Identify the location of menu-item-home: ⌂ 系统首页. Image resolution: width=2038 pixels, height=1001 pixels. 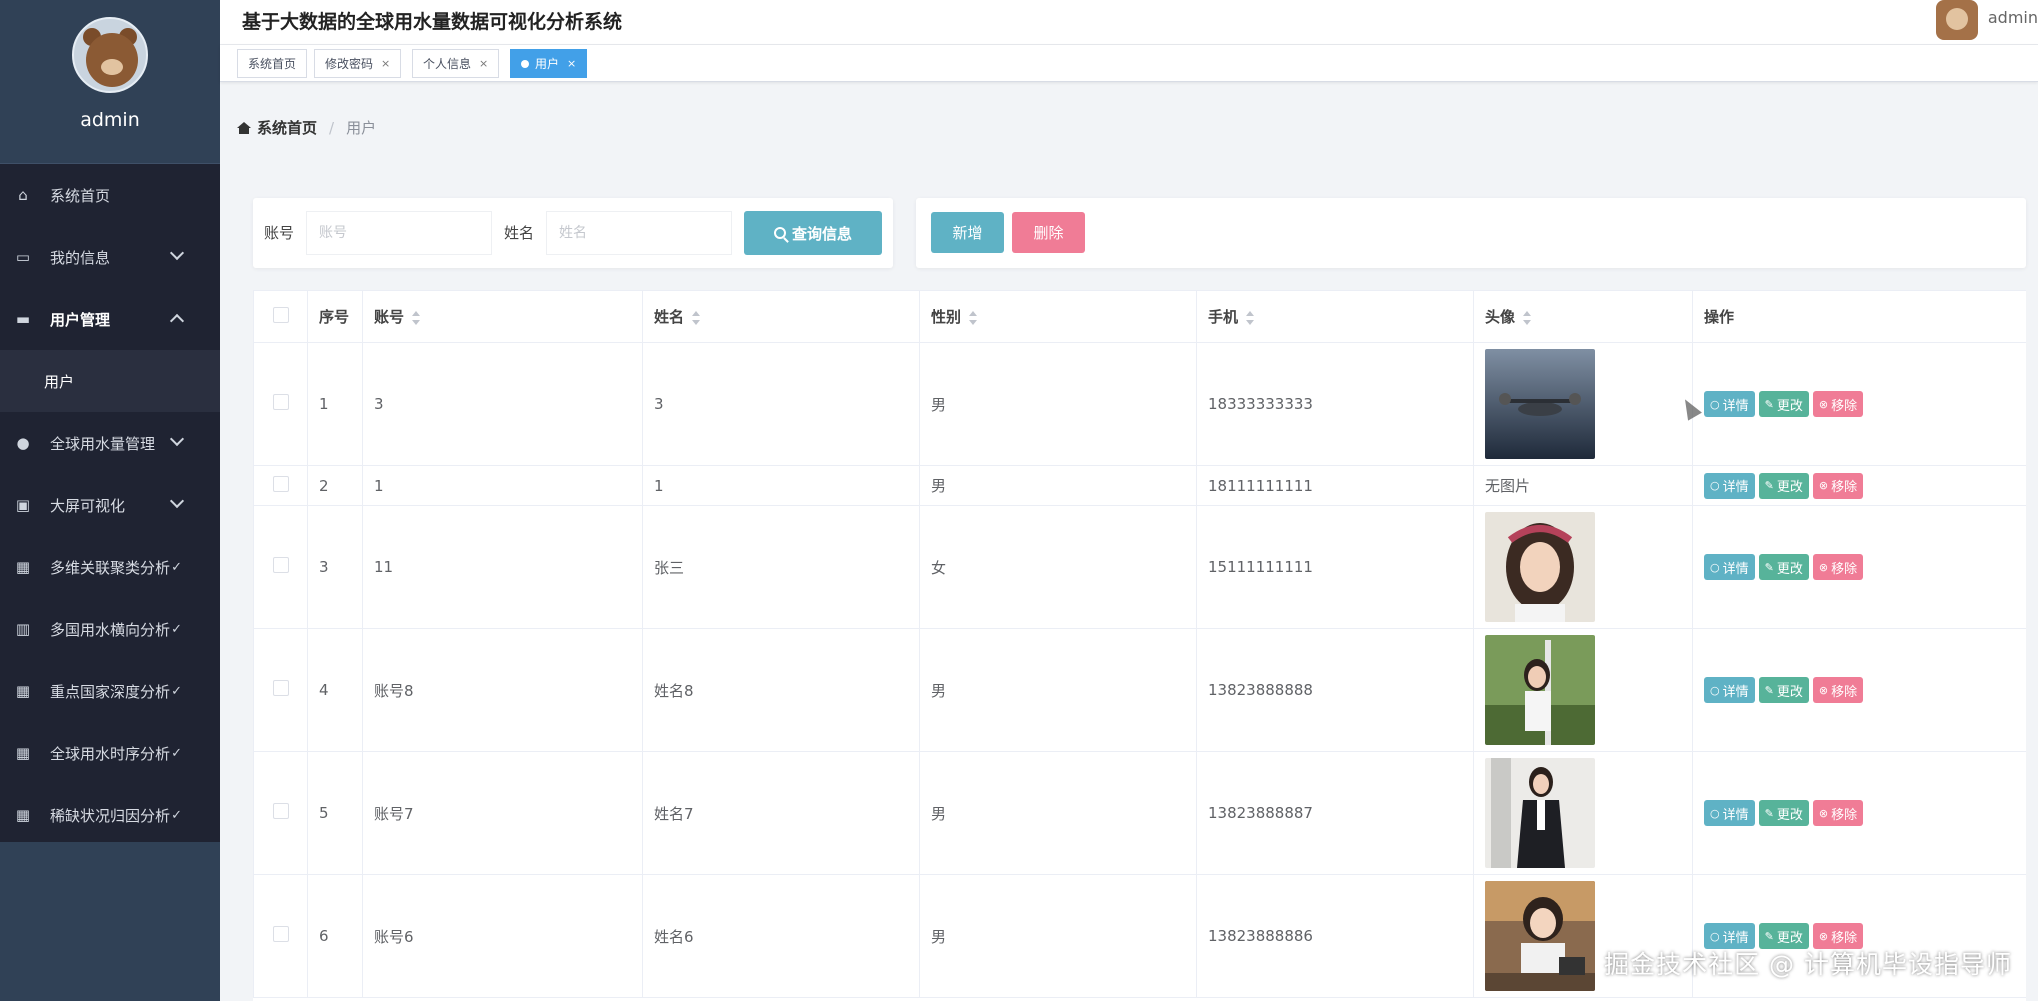
(110, 195).